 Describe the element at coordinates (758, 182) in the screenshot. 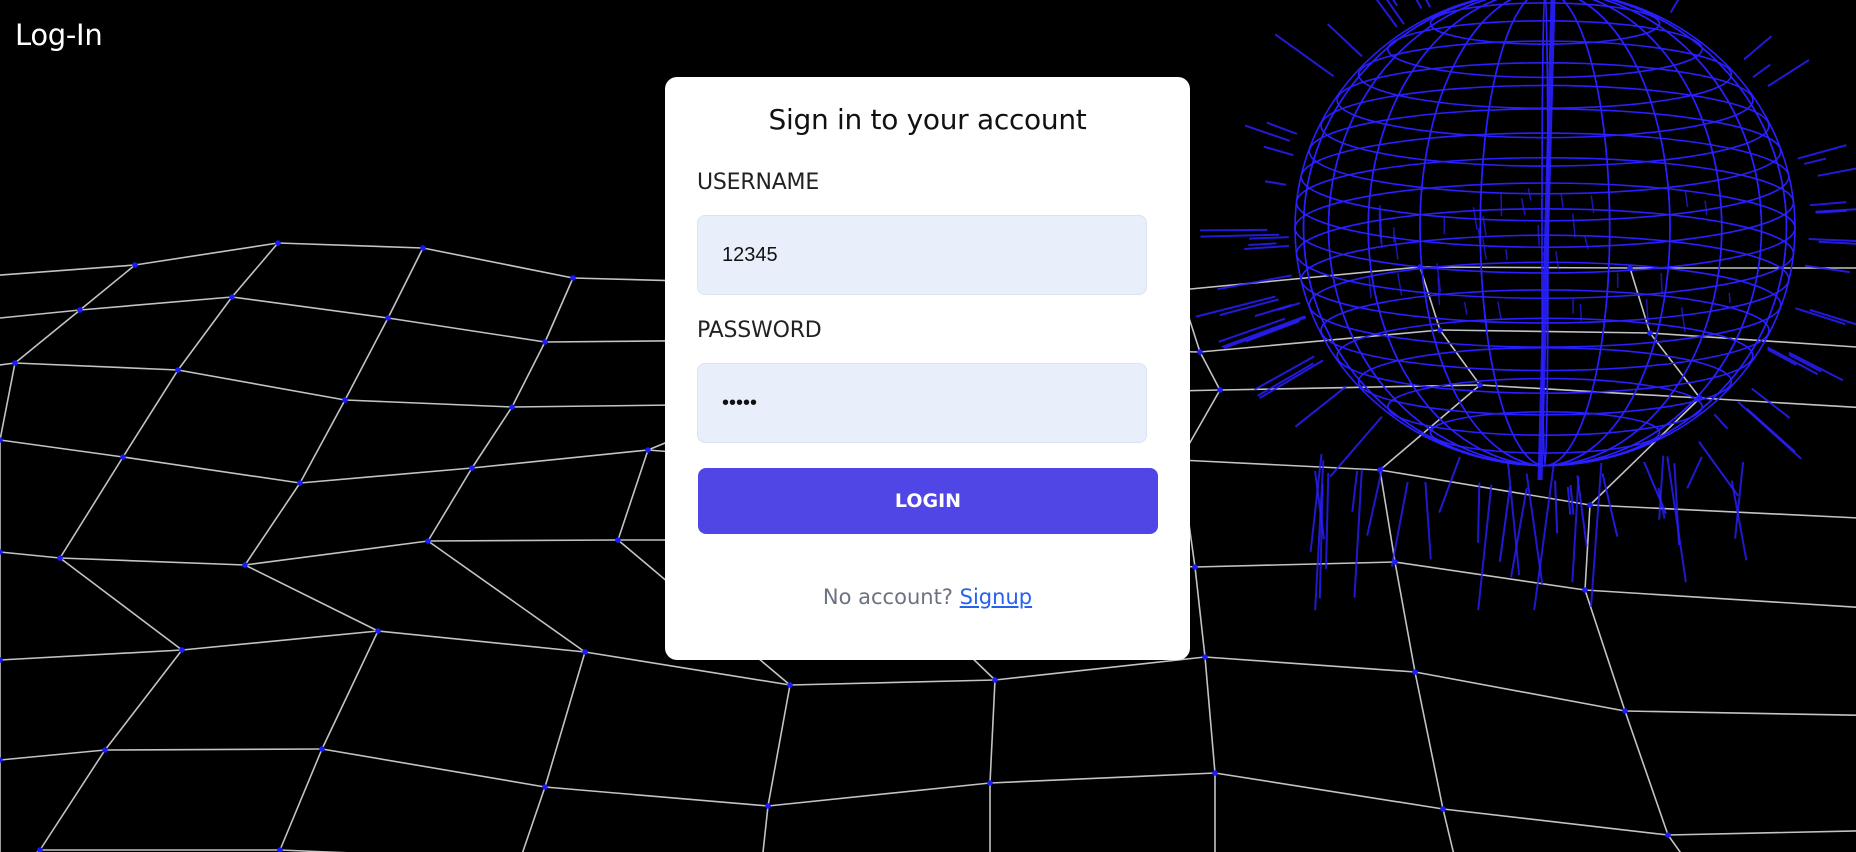

I see `username-label: USERNAME` at that location.